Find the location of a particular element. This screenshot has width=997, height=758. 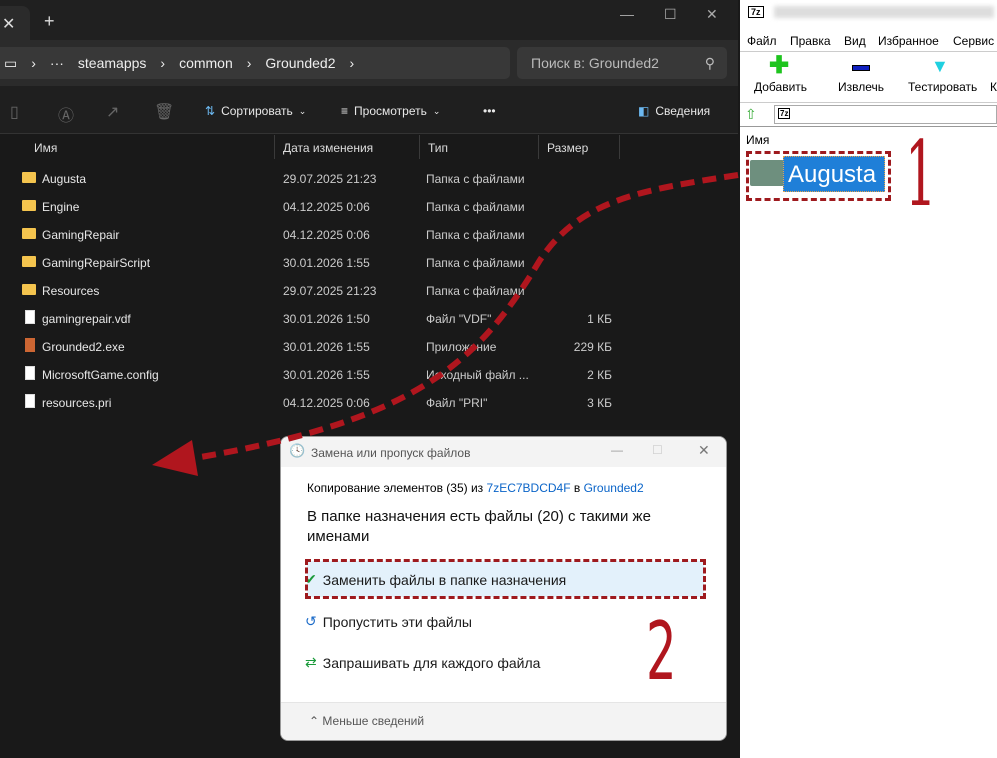

arrowhead-icon is located at coordinates (175, 458).